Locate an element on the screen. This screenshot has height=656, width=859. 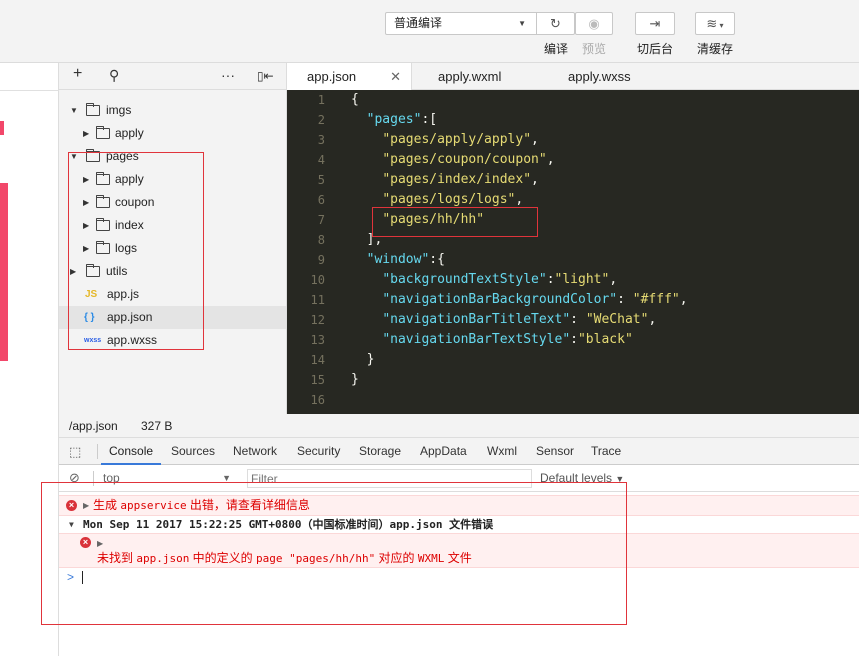
context-select: top ▼ is located at coordinates (166, 478).